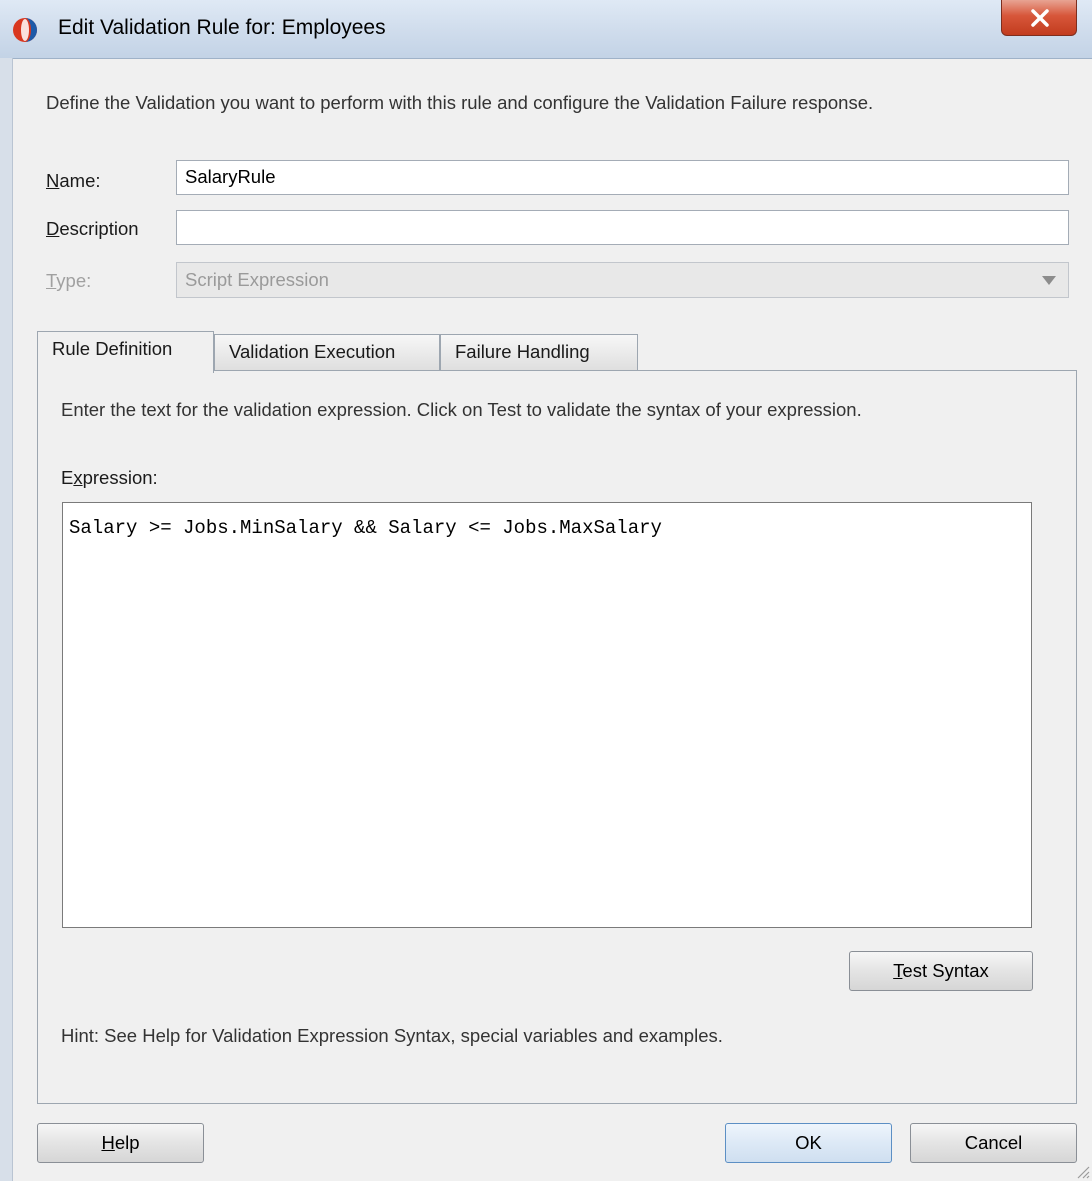  I want to click on tab-validation-execution: Validation Execution, so click(327, 352).